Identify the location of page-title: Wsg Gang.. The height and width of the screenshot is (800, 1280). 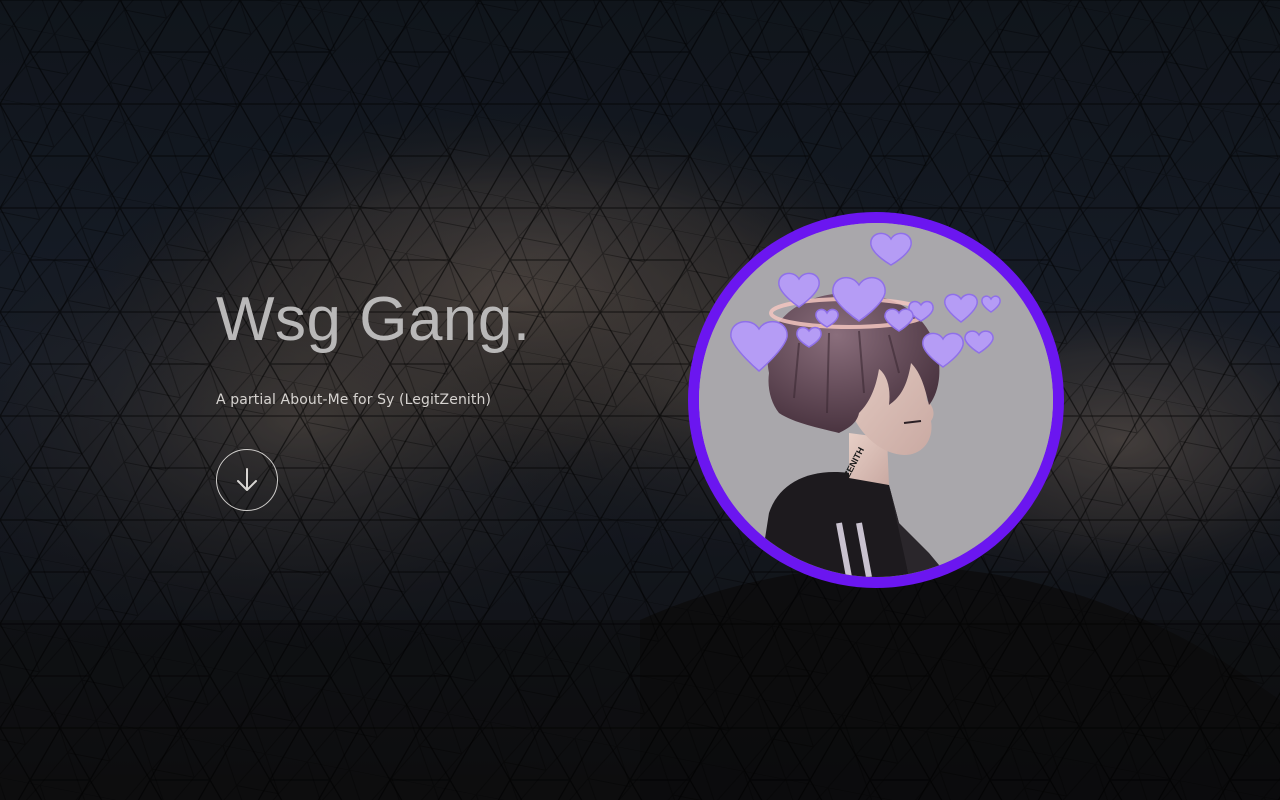
(373, 319).